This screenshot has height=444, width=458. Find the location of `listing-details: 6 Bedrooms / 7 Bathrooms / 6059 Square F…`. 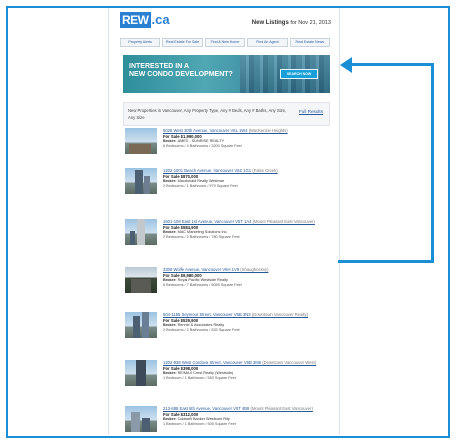

listing-details: 6 Bedrooms / 7 Bathrooms / 6059 Square F… is located at coordinates (202, 285).